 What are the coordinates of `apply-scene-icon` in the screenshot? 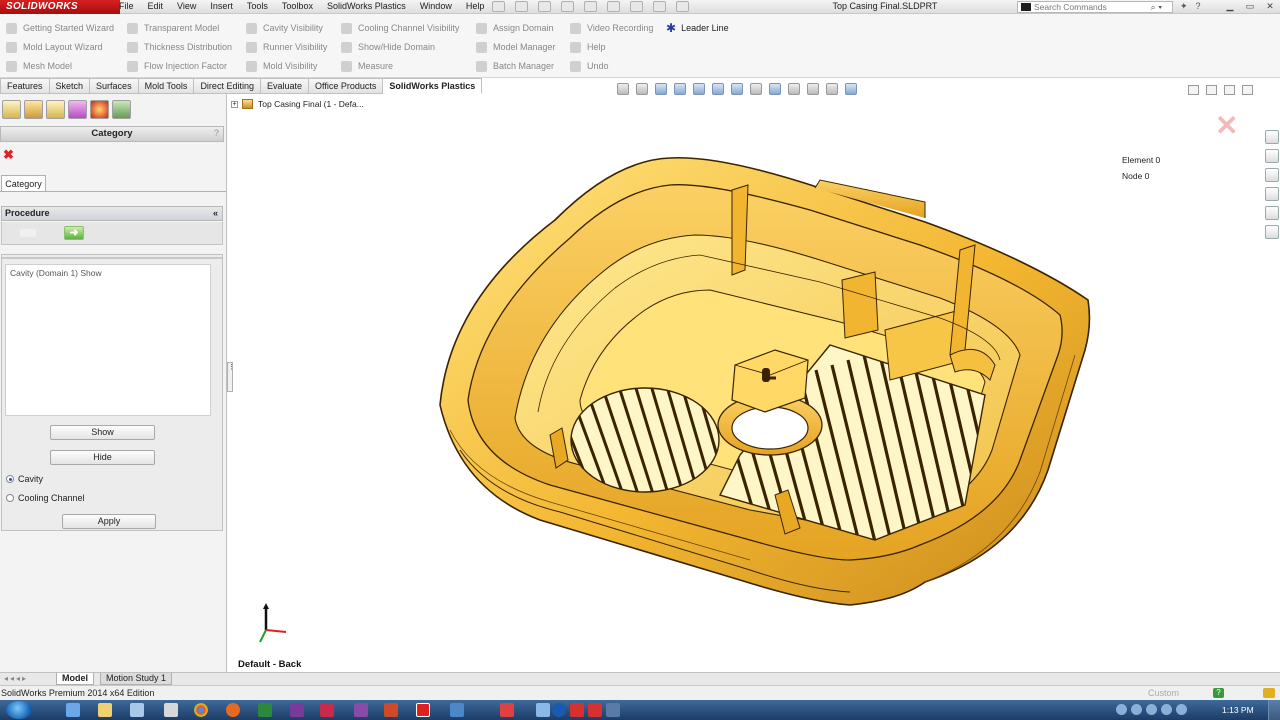 It's located at (794, 89).